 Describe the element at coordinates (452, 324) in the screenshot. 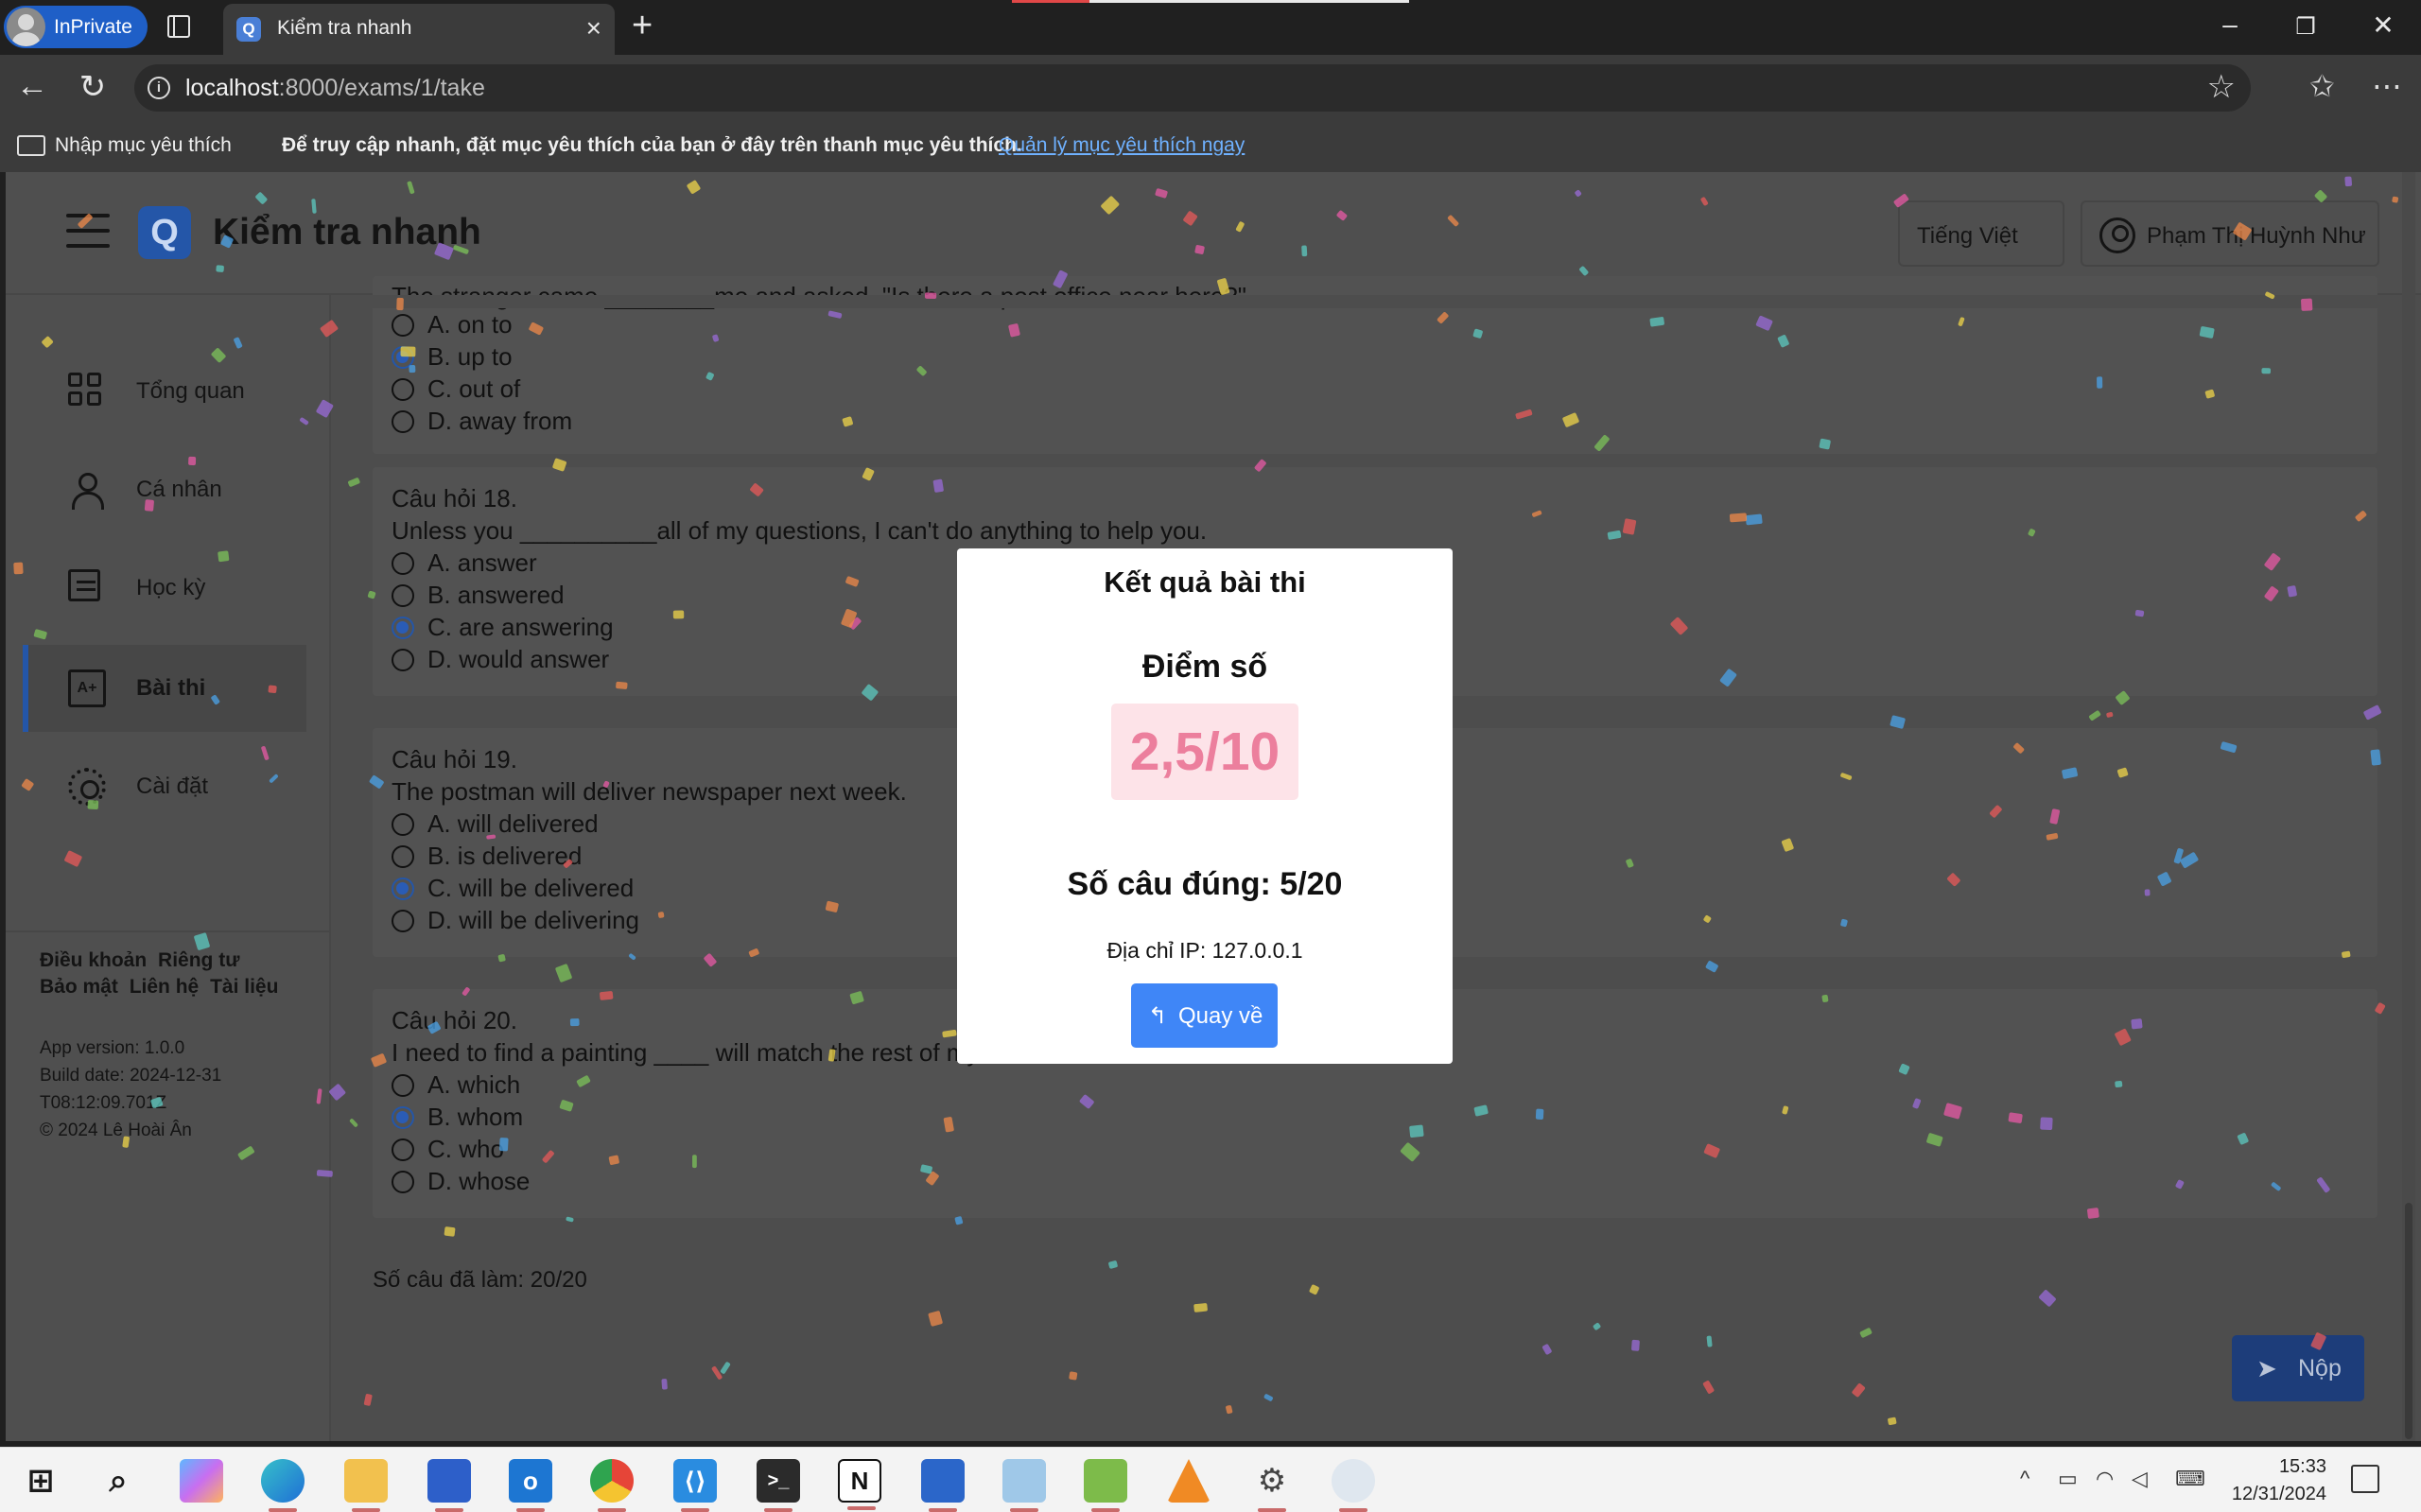

I see `answer-option: A. on to` at that location.